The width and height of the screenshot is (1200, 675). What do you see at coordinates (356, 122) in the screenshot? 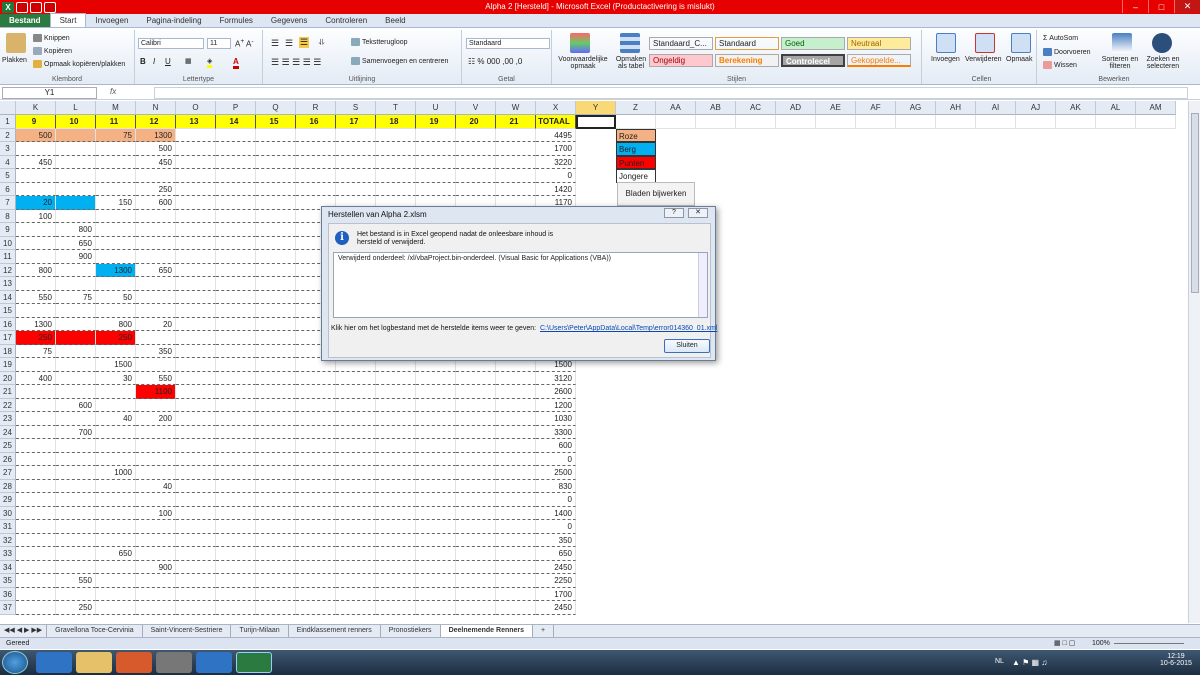
I see `header-cell: 17` at bounding box center [356, 122].